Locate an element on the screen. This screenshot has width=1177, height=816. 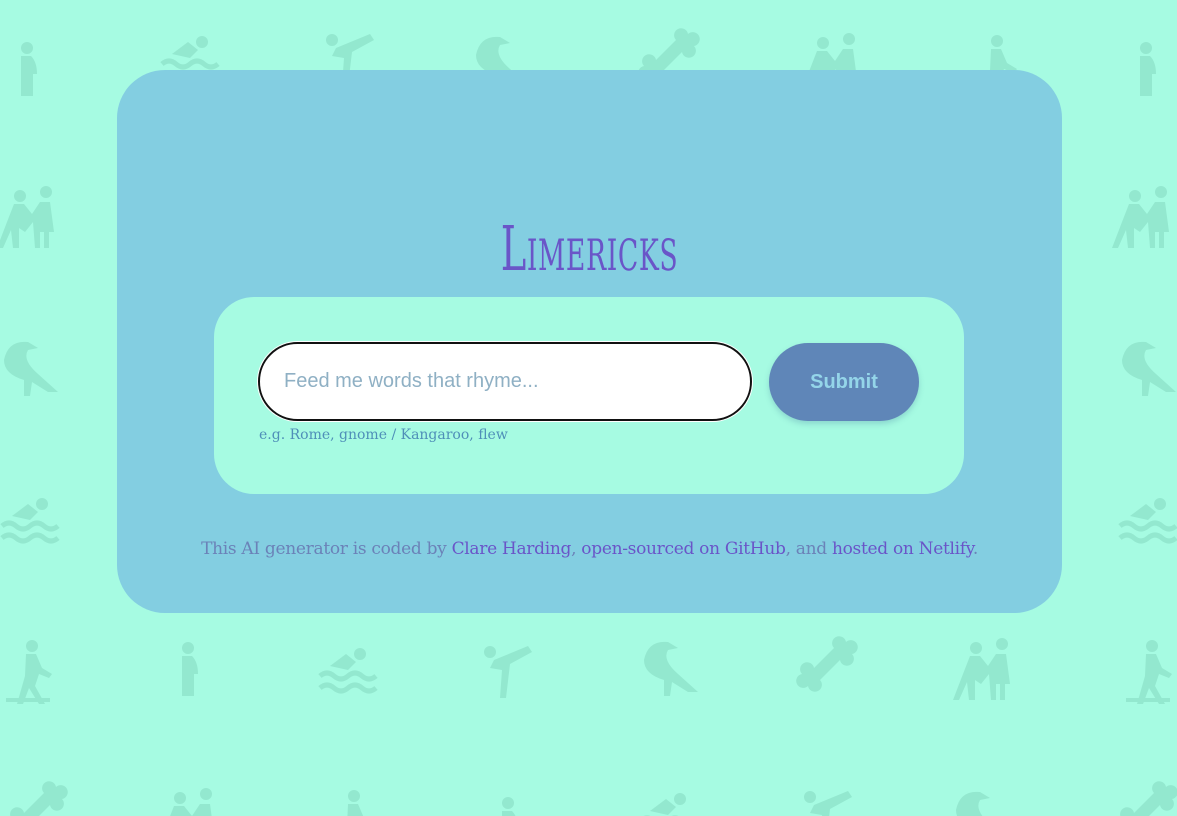
netlify-link: hosted on Netlify is located at coordinates (902, 549).